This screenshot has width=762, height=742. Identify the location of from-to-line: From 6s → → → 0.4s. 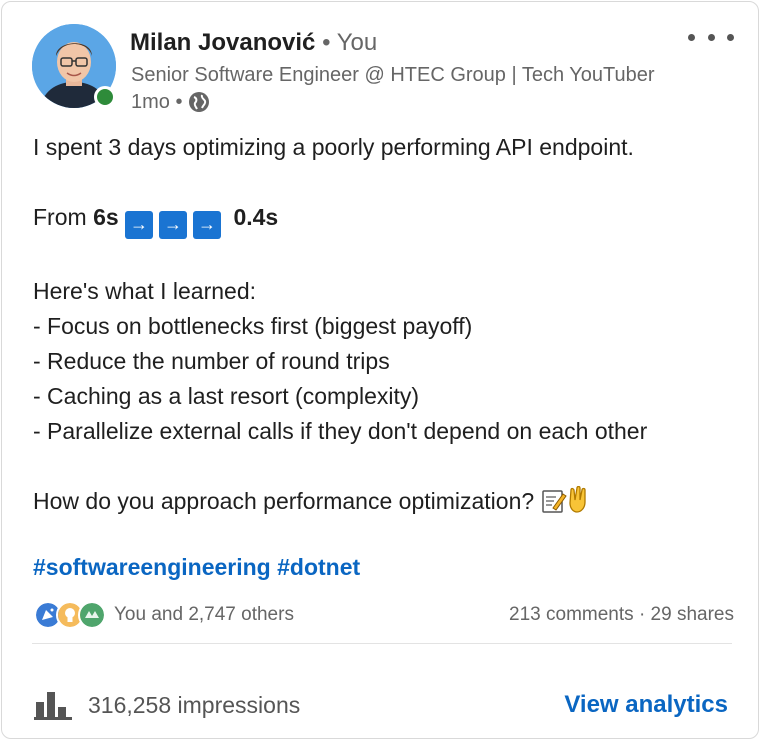
(388, 219).